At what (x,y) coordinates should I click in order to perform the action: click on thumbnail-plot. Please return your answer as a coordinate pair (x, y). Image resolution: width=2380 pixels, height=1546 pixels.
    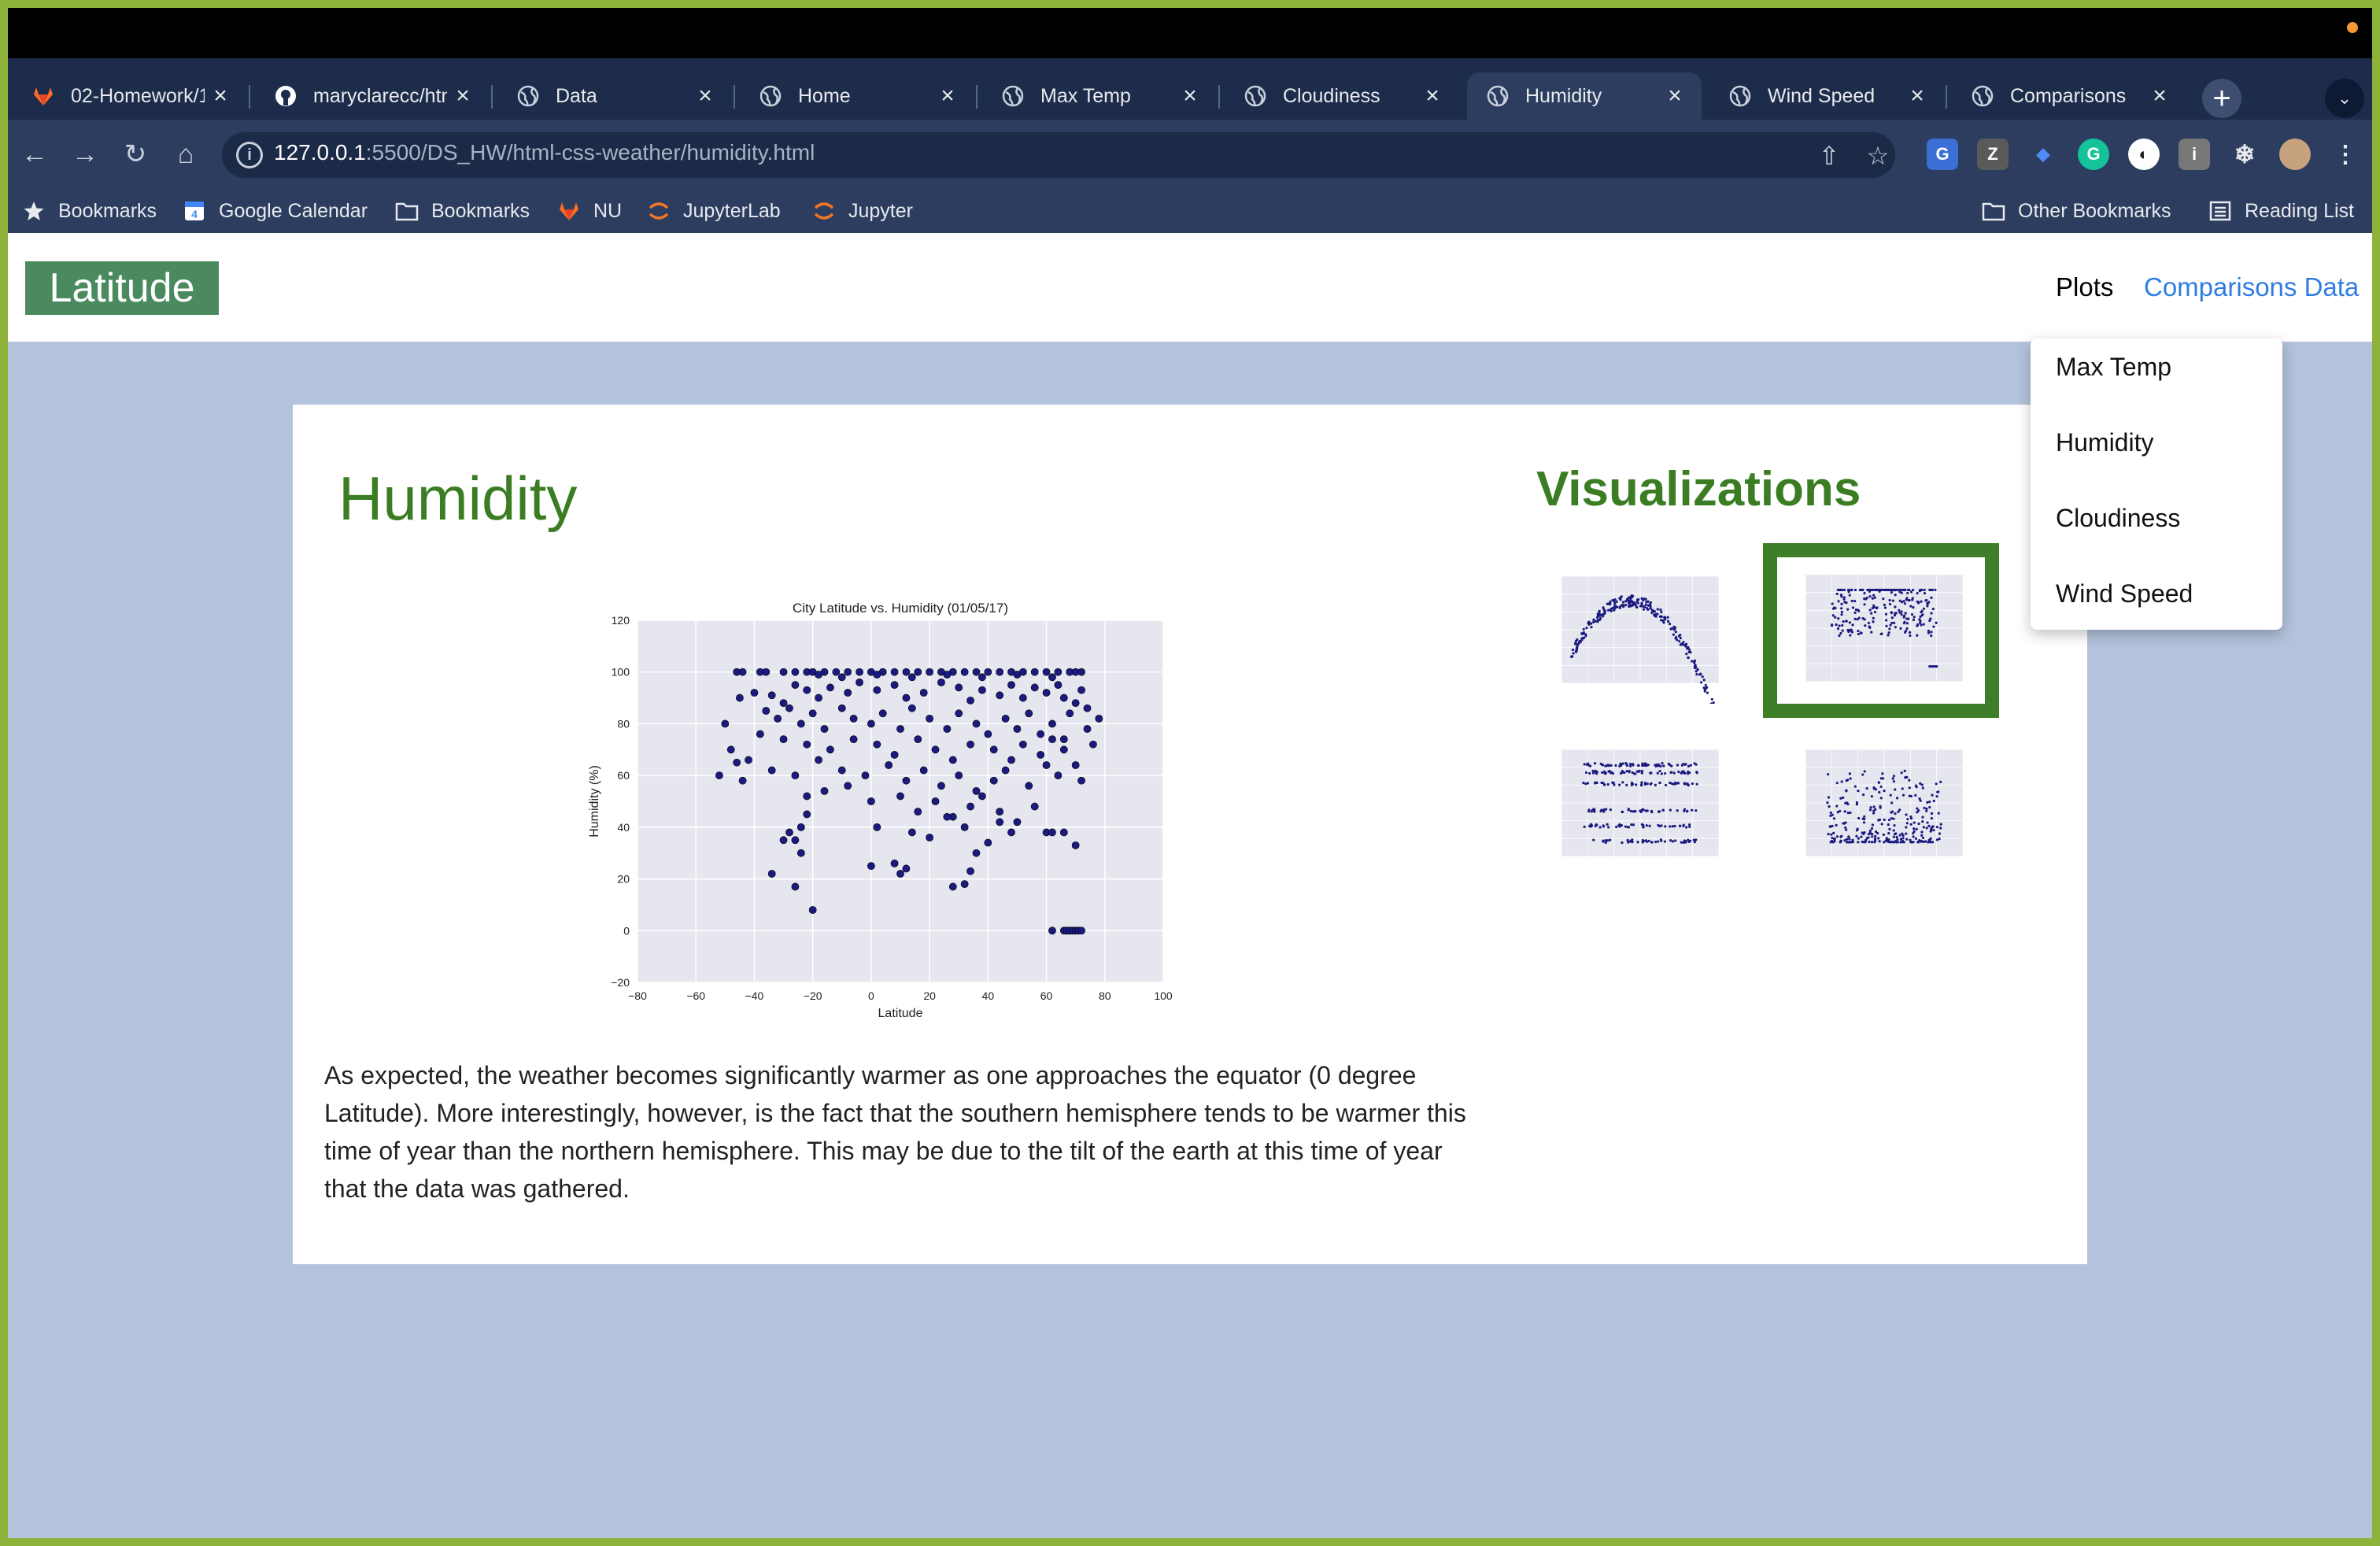
    Looking at the image, I should click on (1885, 803).